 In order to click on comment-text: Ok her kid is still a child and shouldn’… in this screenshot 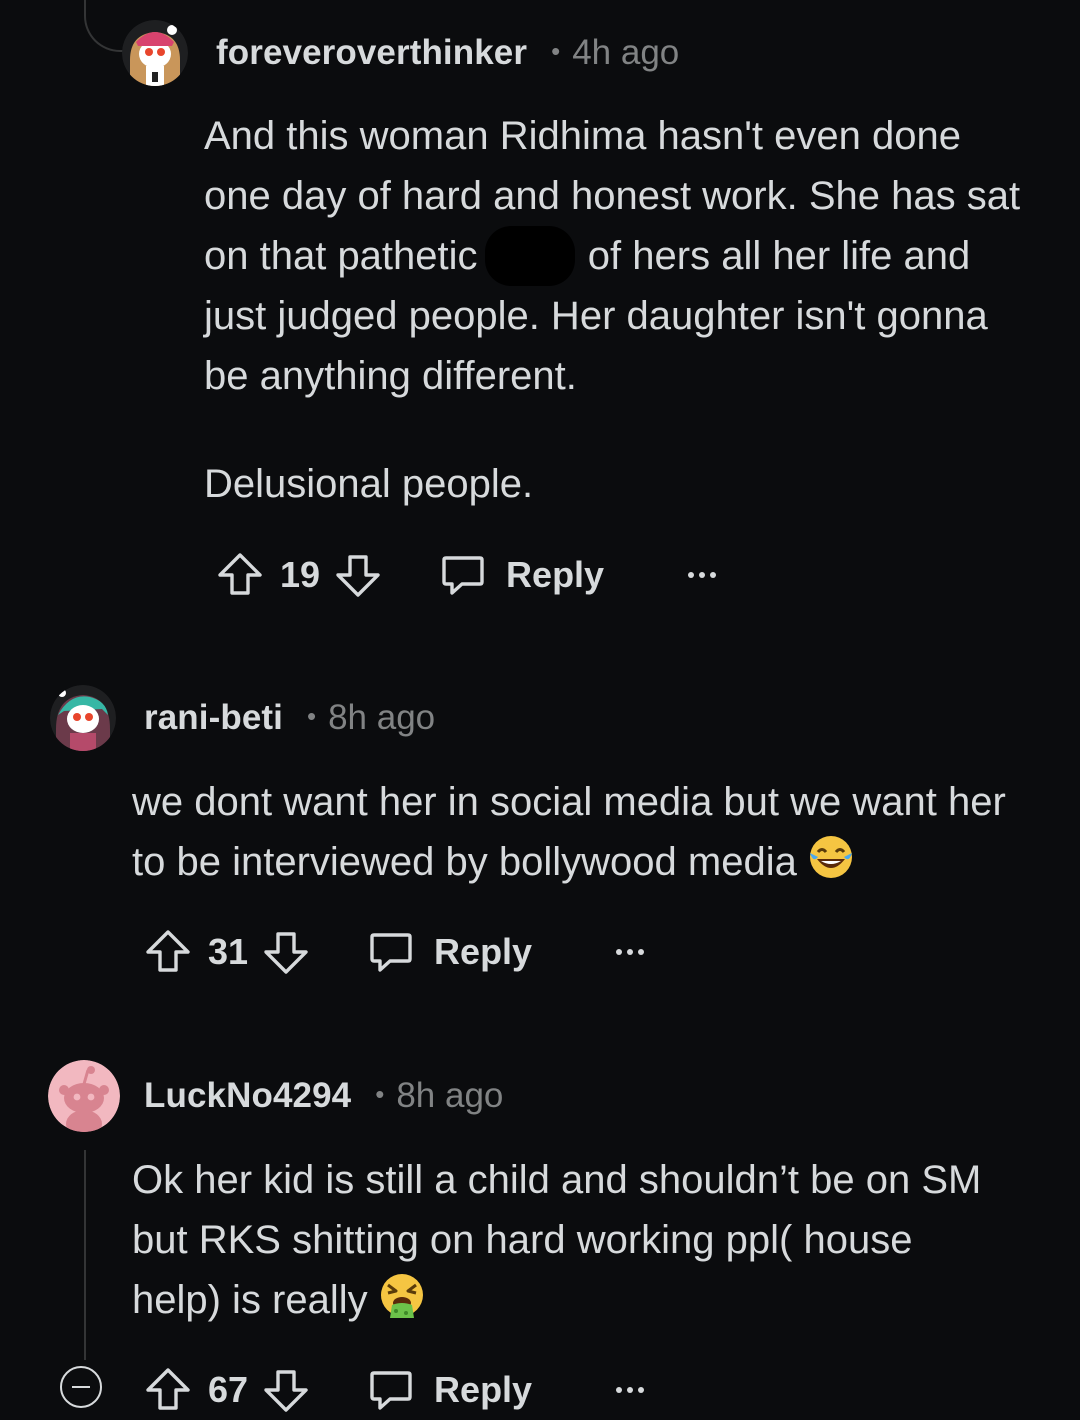, I will do `click(557, 1240)`.